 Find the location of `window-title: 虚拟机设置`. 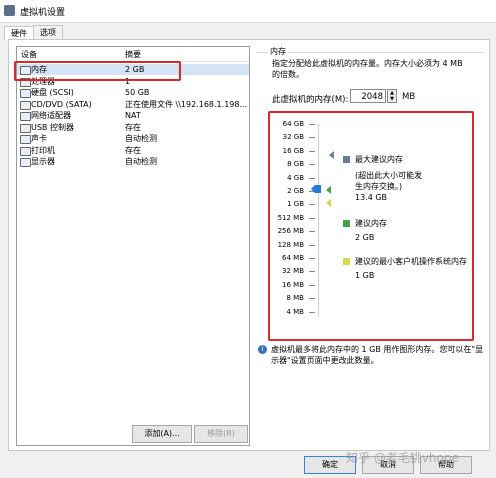

window-title: 虚拟机设置 is located at coordinates (43, 13).